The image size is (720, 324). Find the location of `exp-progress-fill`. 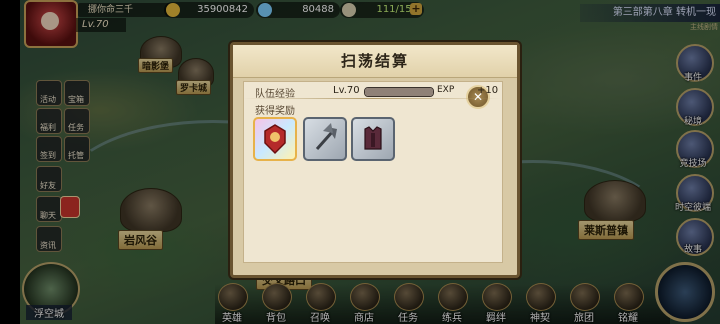

exp-progress-fill is located at coordinates (399, 92).